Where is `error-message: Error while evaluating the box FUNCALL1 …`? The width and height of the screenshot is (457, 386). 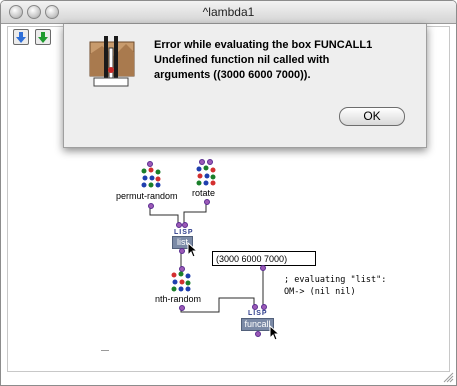
error-message: Error while evaluating the box FUNCALL1 … is located at coordinates (263, 60).